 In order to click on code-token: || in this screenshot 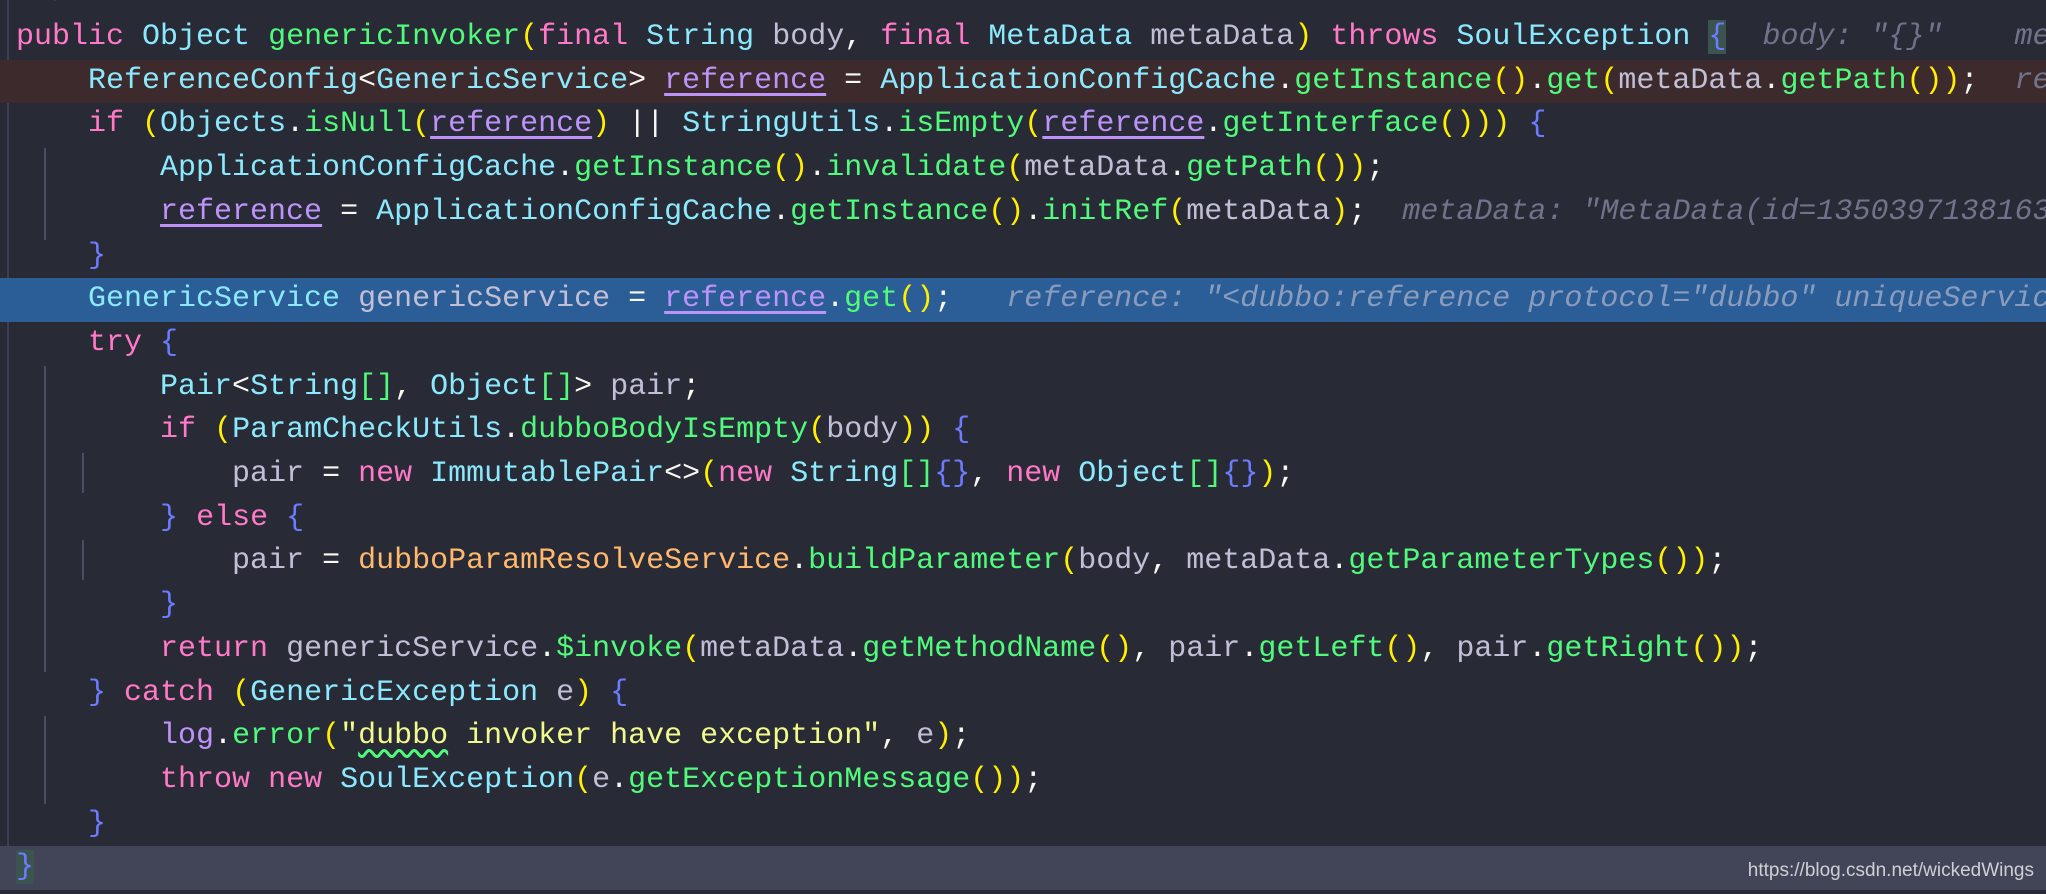, I will do `click(646, 124)`.